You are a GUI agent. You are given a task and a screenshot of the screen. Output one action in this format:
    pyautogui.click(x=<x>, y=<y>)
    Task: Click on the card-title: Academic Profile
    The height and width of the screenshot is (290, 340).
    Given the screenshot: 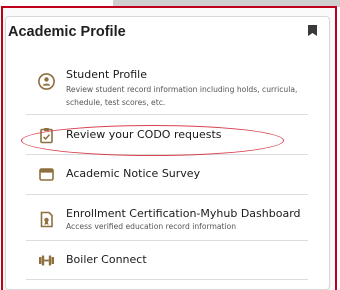 What is the action you would take?
    pyautogui.click(x=67, y=32)
    